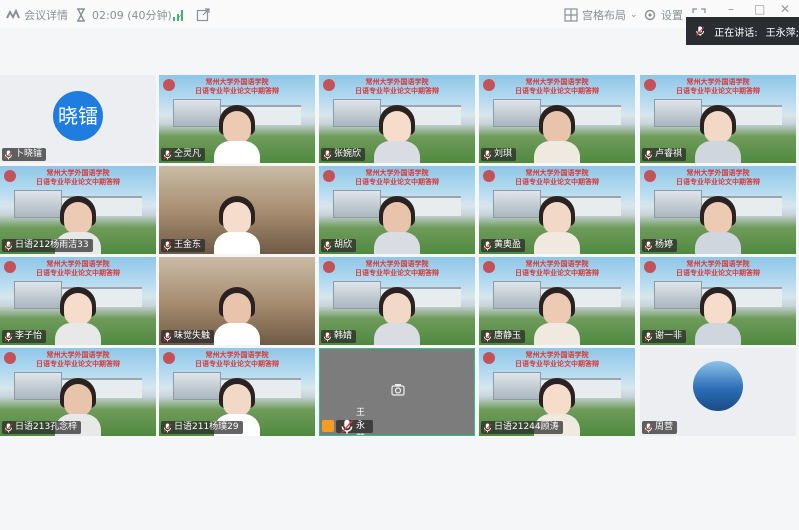  I want to click on participant-tile: 常州大学外国语学院 日语专业毕业论文中期答辩 黄奥盈, so click(557, 210).